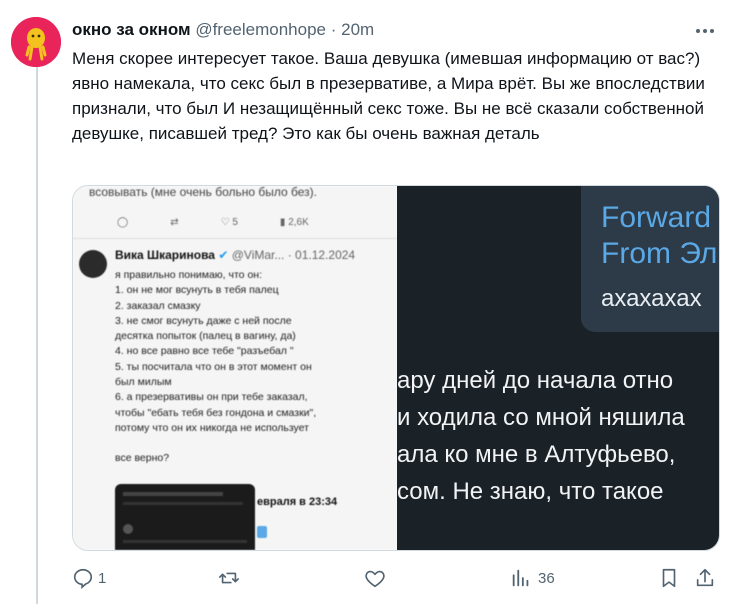 The height and width of the screenshot is (604, 738). Describe the element at coordinates (83, 578) in the screenshot. I see `reply-icon` at that location.